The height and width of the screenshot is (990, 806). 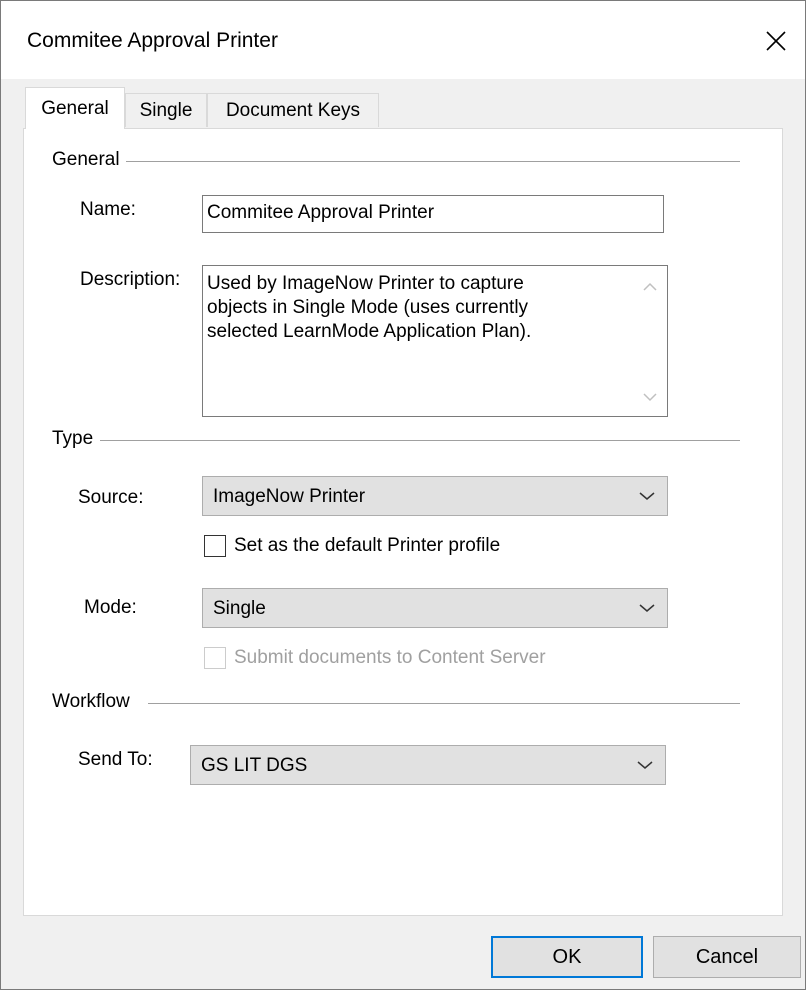 What do you see at coordinates (368, 307) in the screenshot?
I see `description-line: objects in Single Mode (uses currently` at bounding box center [368, 307].